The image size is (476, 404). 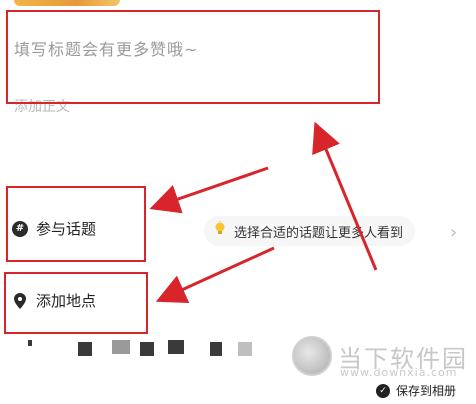 What do you see at coordinates (209, 190) in the screenshot?
I see `arrow-to-topic` at bounding box center [209, 190].